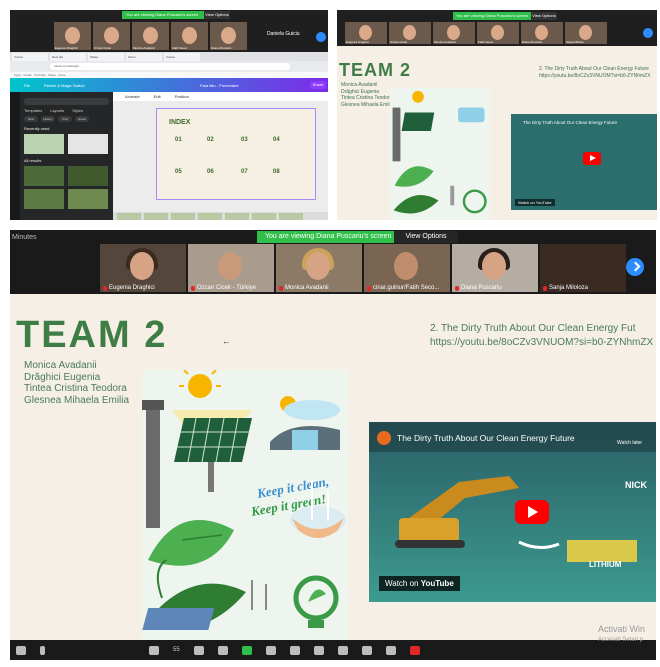  Describe the element at coordinates (219, 85) in the screenshot. I see `design-title: Fara titlu - Prezentare` at that location.